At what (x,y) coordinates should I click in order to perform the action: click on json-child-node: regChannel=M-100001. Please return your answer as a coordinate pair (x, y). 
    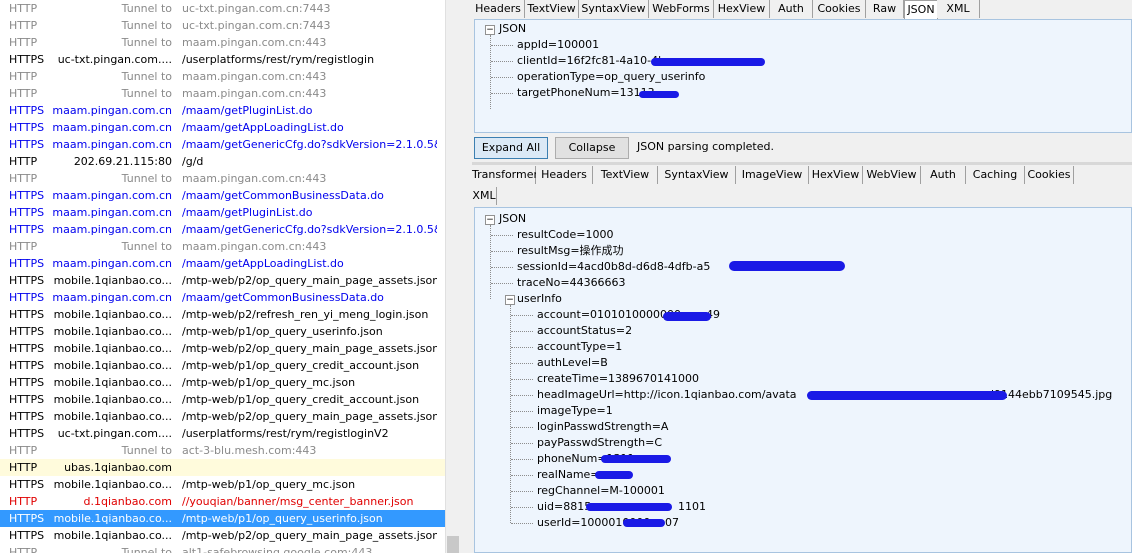
    Looking at the image, I should click on (601, 490).